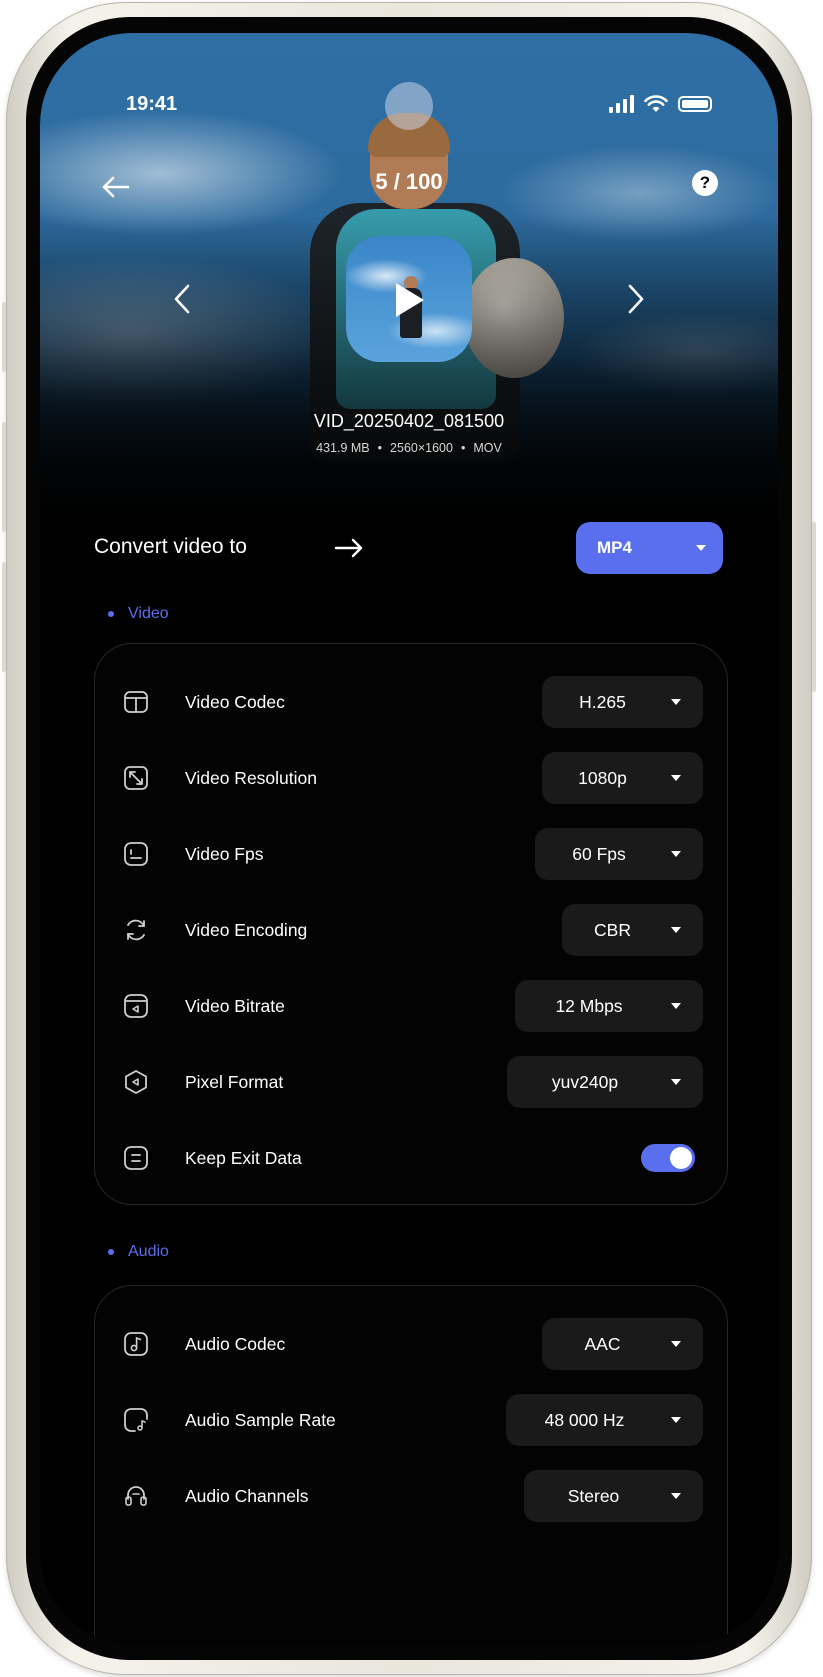 The width and height of the screenshot is (823, 1677). I want to click on setting-row-pixel-format: Pixel Format yuv240p, so click(411, 1082).